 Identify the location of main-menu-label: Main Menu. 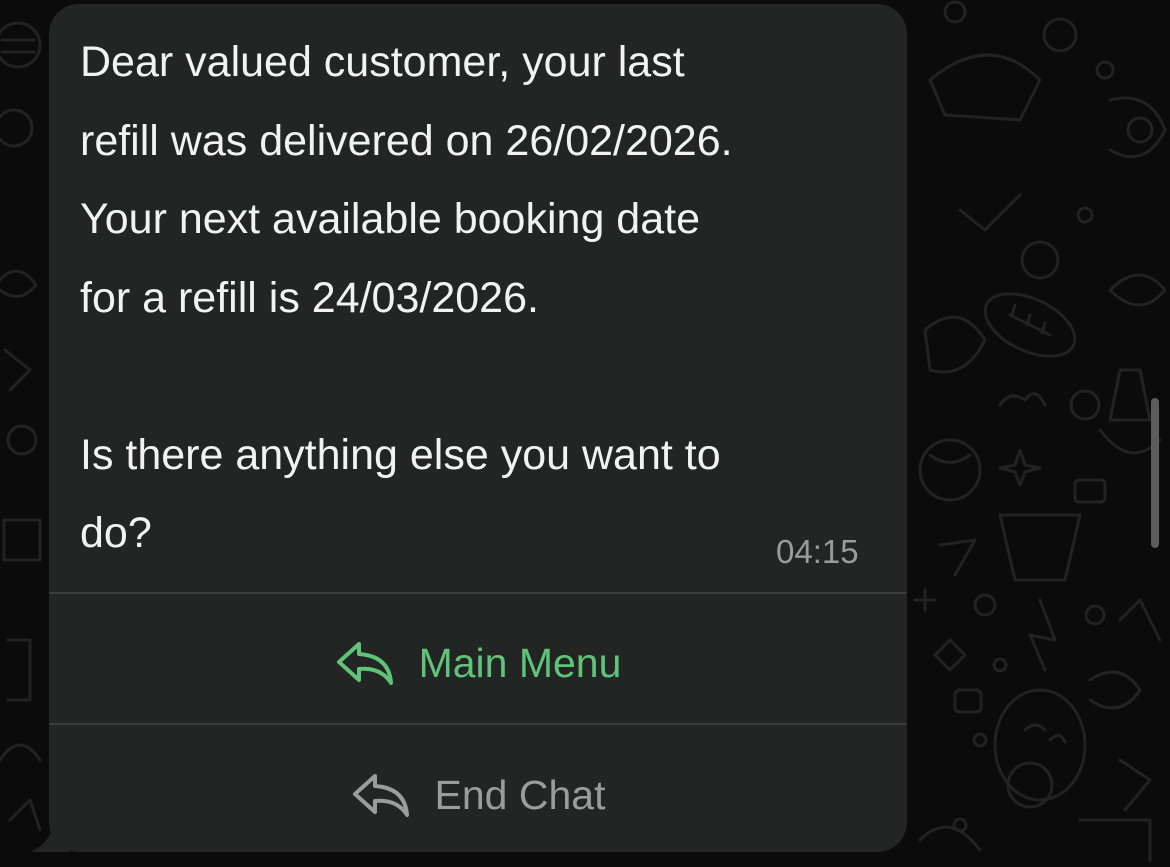
(520, 663).